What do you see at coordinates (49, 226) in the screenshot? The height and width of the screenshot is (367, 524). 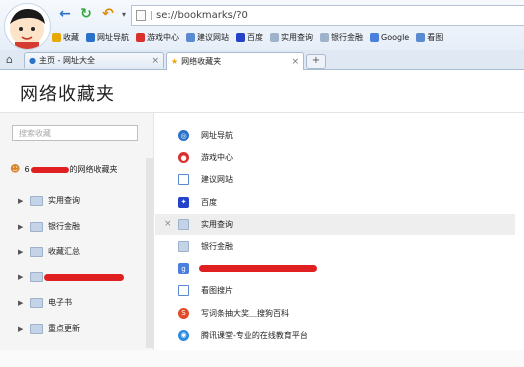 I see `tree-folder: ▶ 银行金融` at bounding box center [49, 226].